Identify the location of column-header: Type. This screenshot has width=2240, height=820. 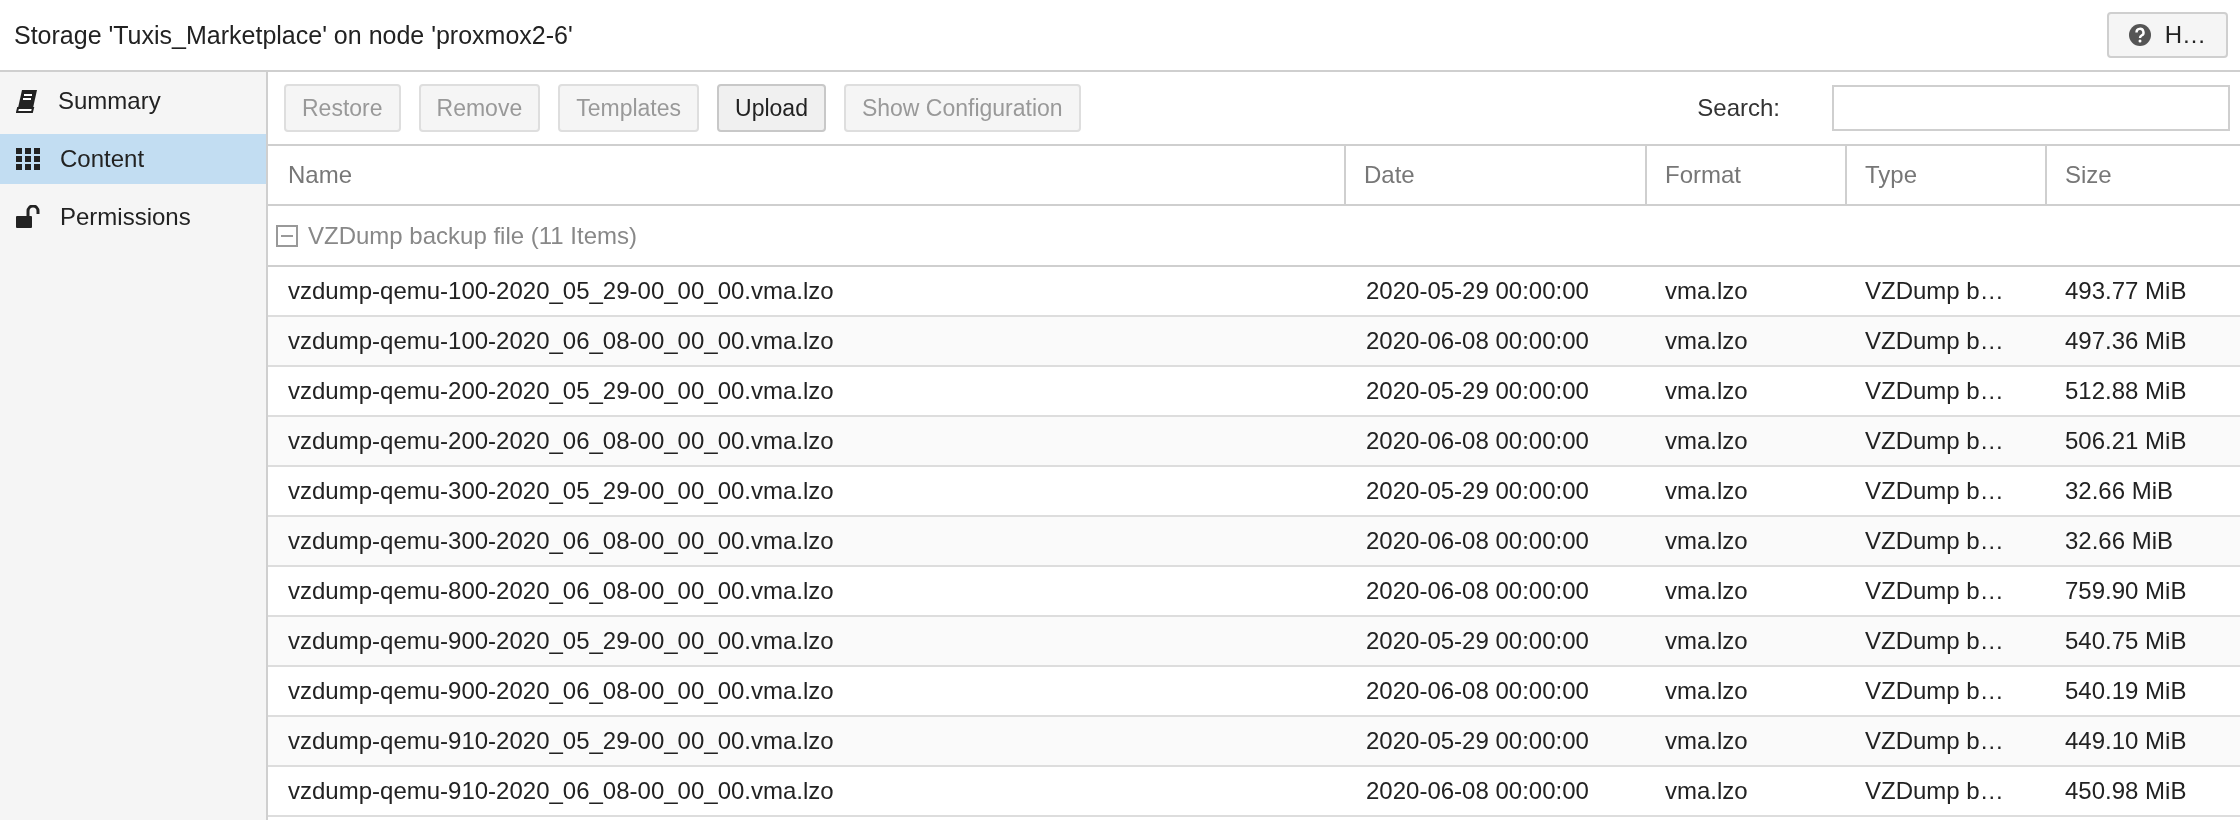
(1945, 175).